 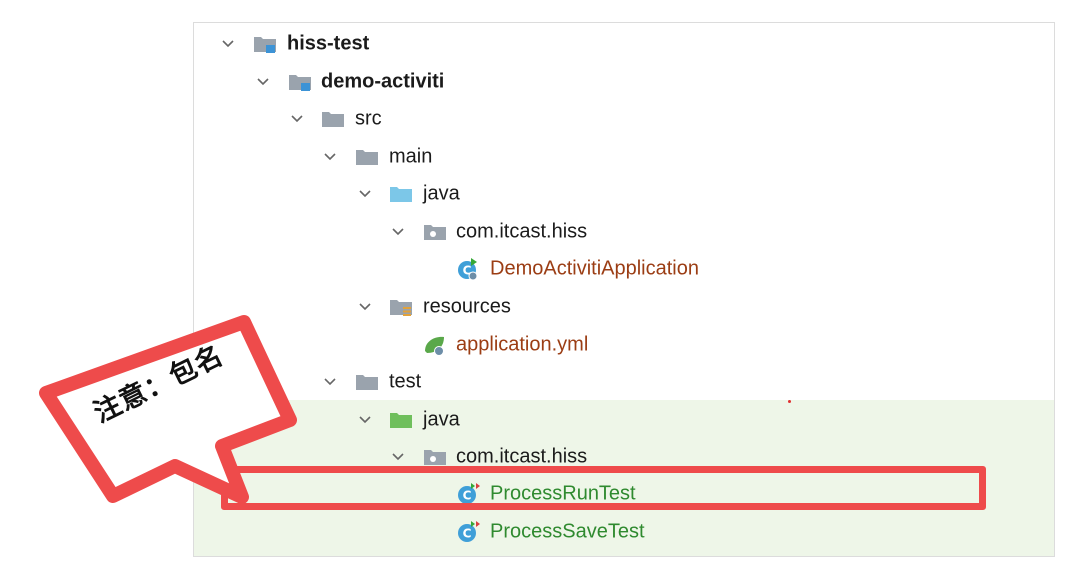 I want to click on stray-dot, so click(x=789, y=401).